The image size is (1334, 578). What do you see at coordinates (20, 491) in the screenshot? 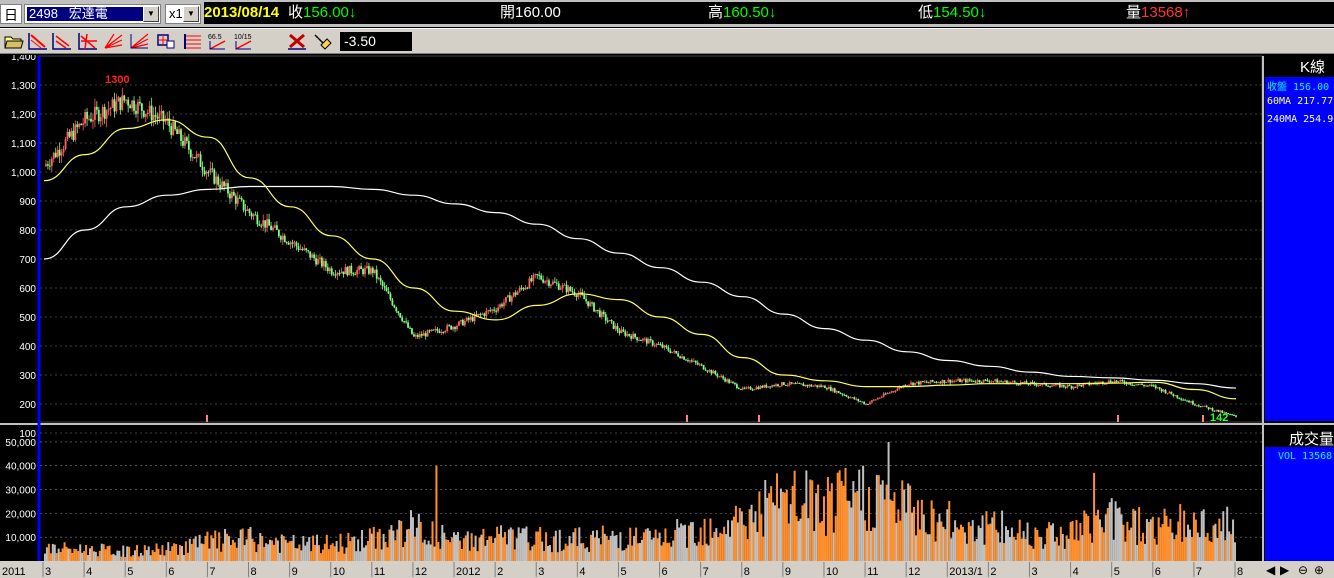
I see `volume-tick-label: 30,000` at bounding box center [20, 491].